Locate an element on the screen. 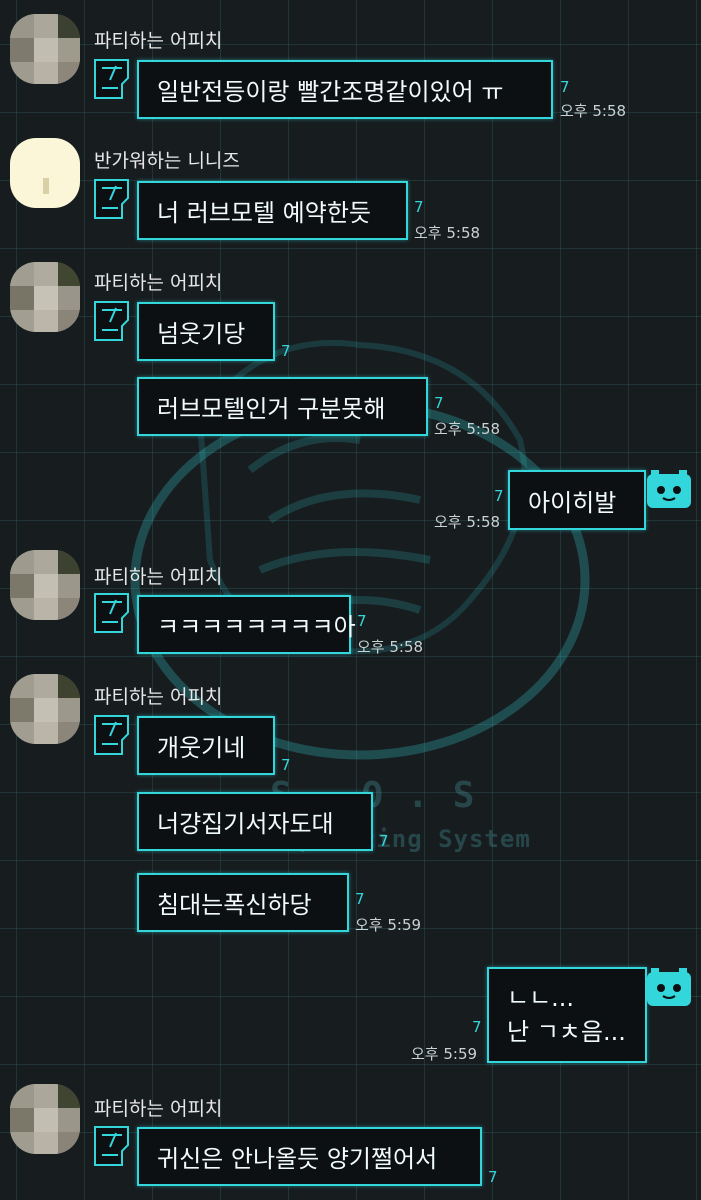 The width and height of the screenshot is (701, 1200). message-bubble: 침대는폭신하당 is located at coordinates (243, 902).